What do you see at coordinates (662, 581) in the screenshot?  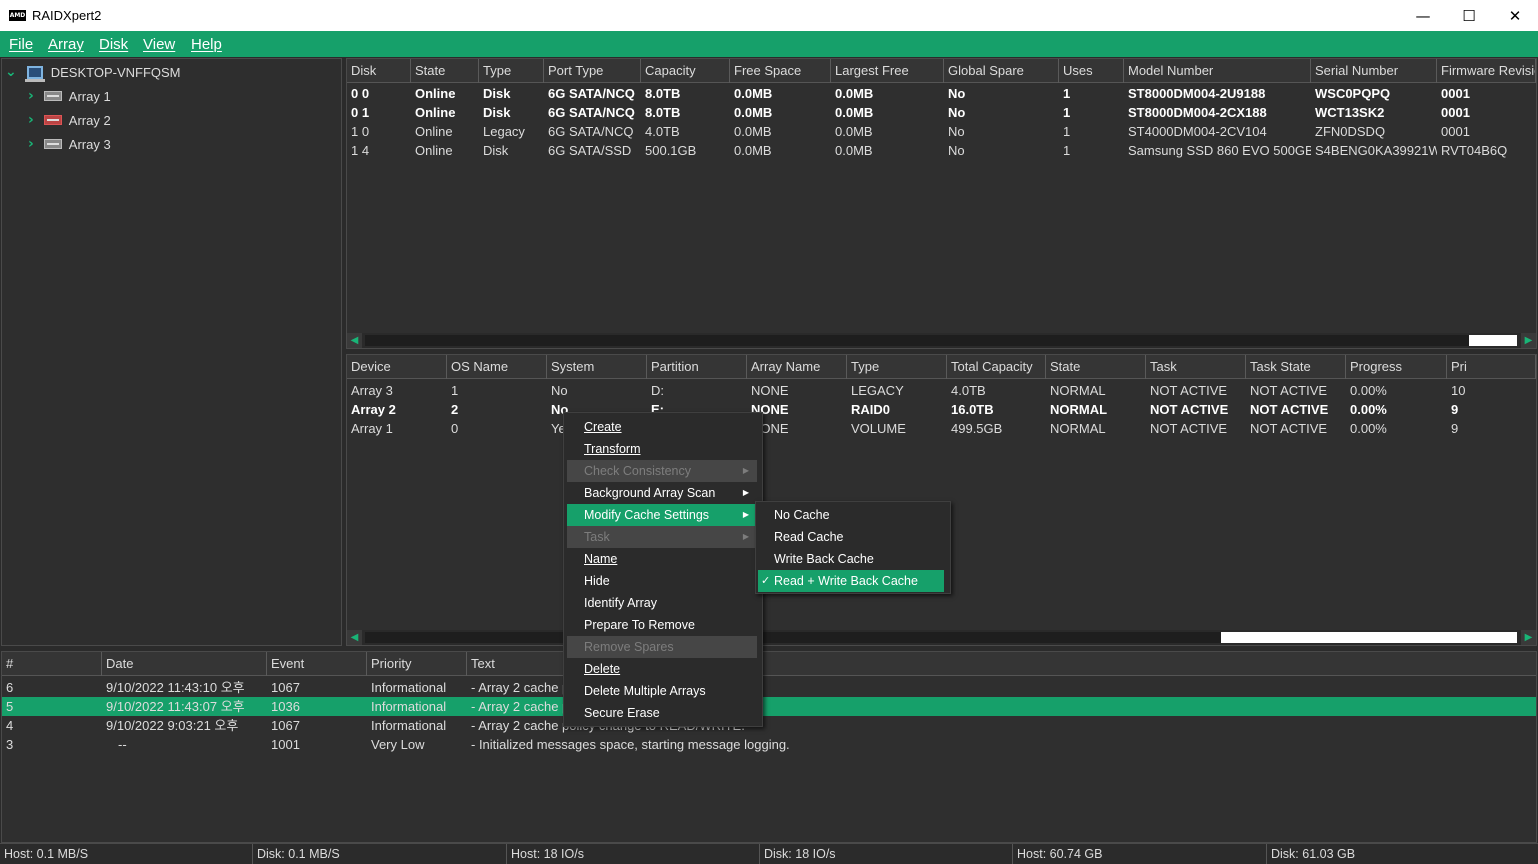 I see `menu-item-hide: Hide` at bounding box center [662, 581].